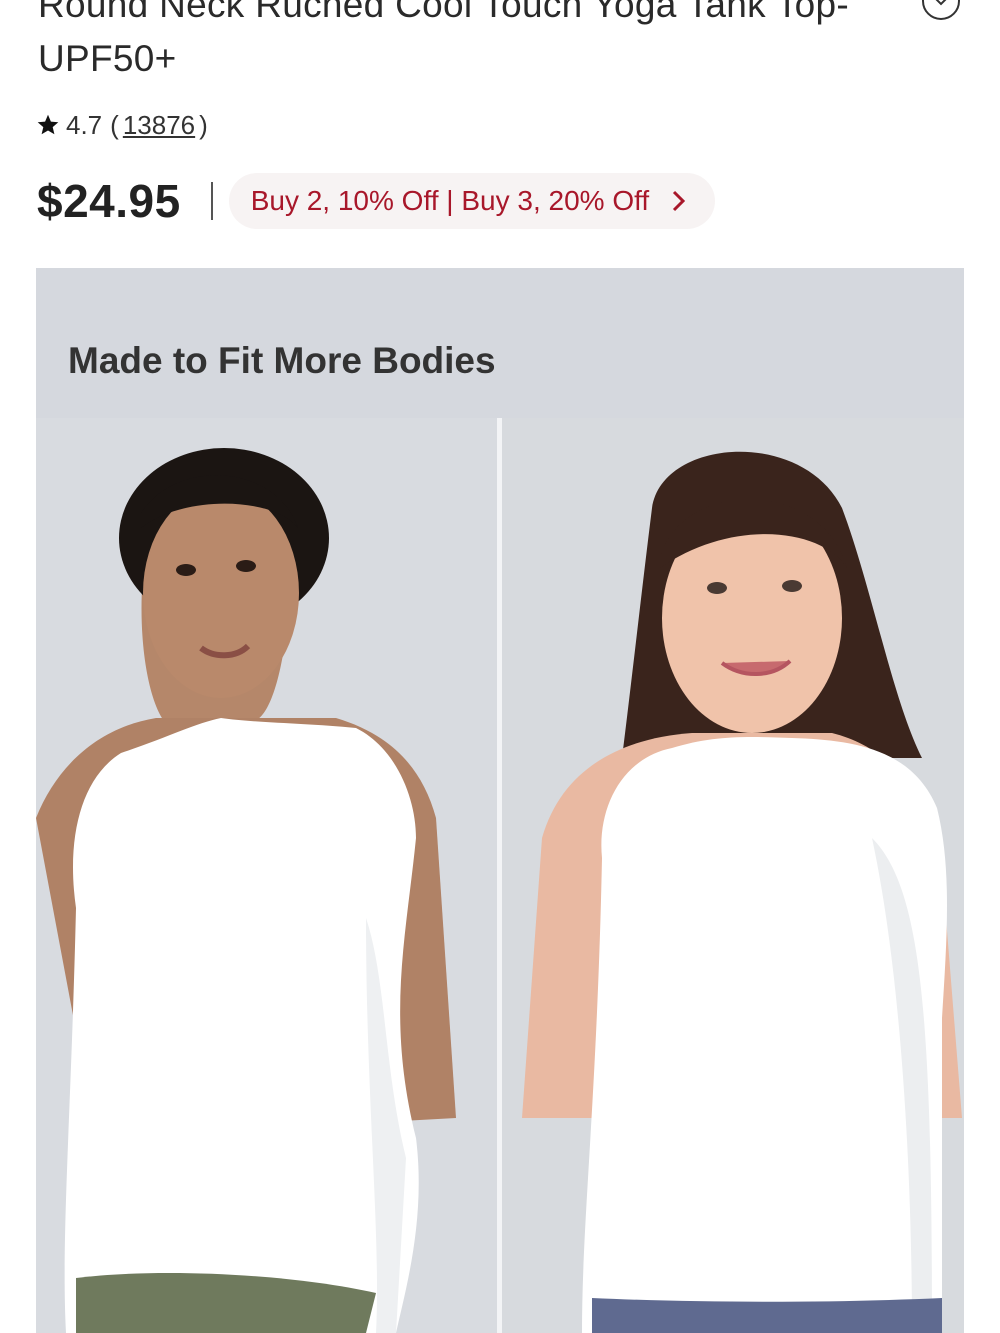 The height and width of the screenshot is (1333, 1000). I want to click on price-divider, so click(211, 201).